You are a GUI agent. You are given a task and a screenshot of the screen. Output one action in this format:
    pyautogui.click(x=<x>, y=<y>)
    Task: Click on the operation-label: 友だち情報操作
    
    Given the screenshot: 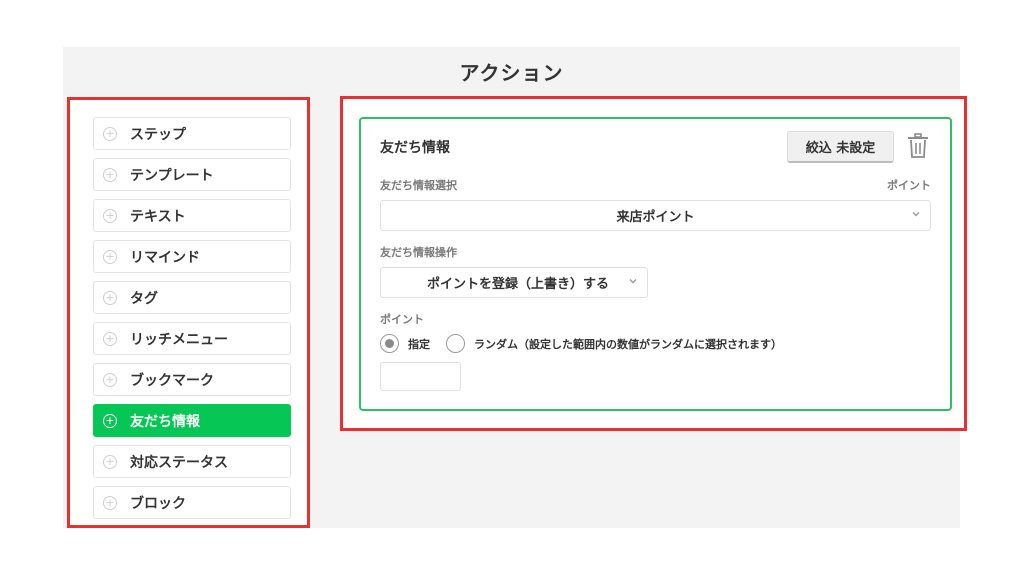 What is the action you would take?
    pyautogui.click(x=418, y=252)
    